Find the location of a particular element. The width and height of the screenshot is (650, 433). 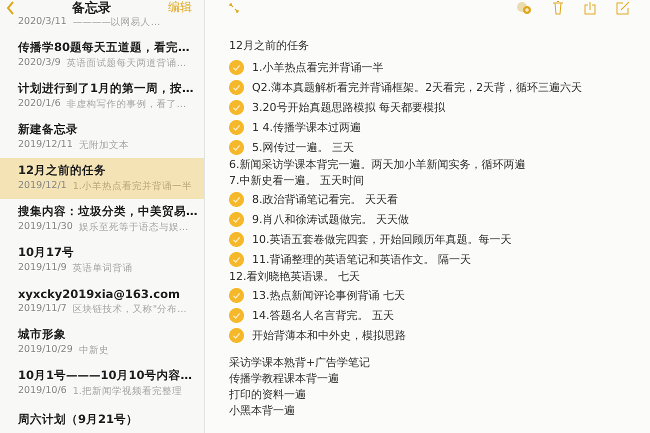

note-item: 城市形象 2019/10/29 中新史 is located at coordinates (102, 342).